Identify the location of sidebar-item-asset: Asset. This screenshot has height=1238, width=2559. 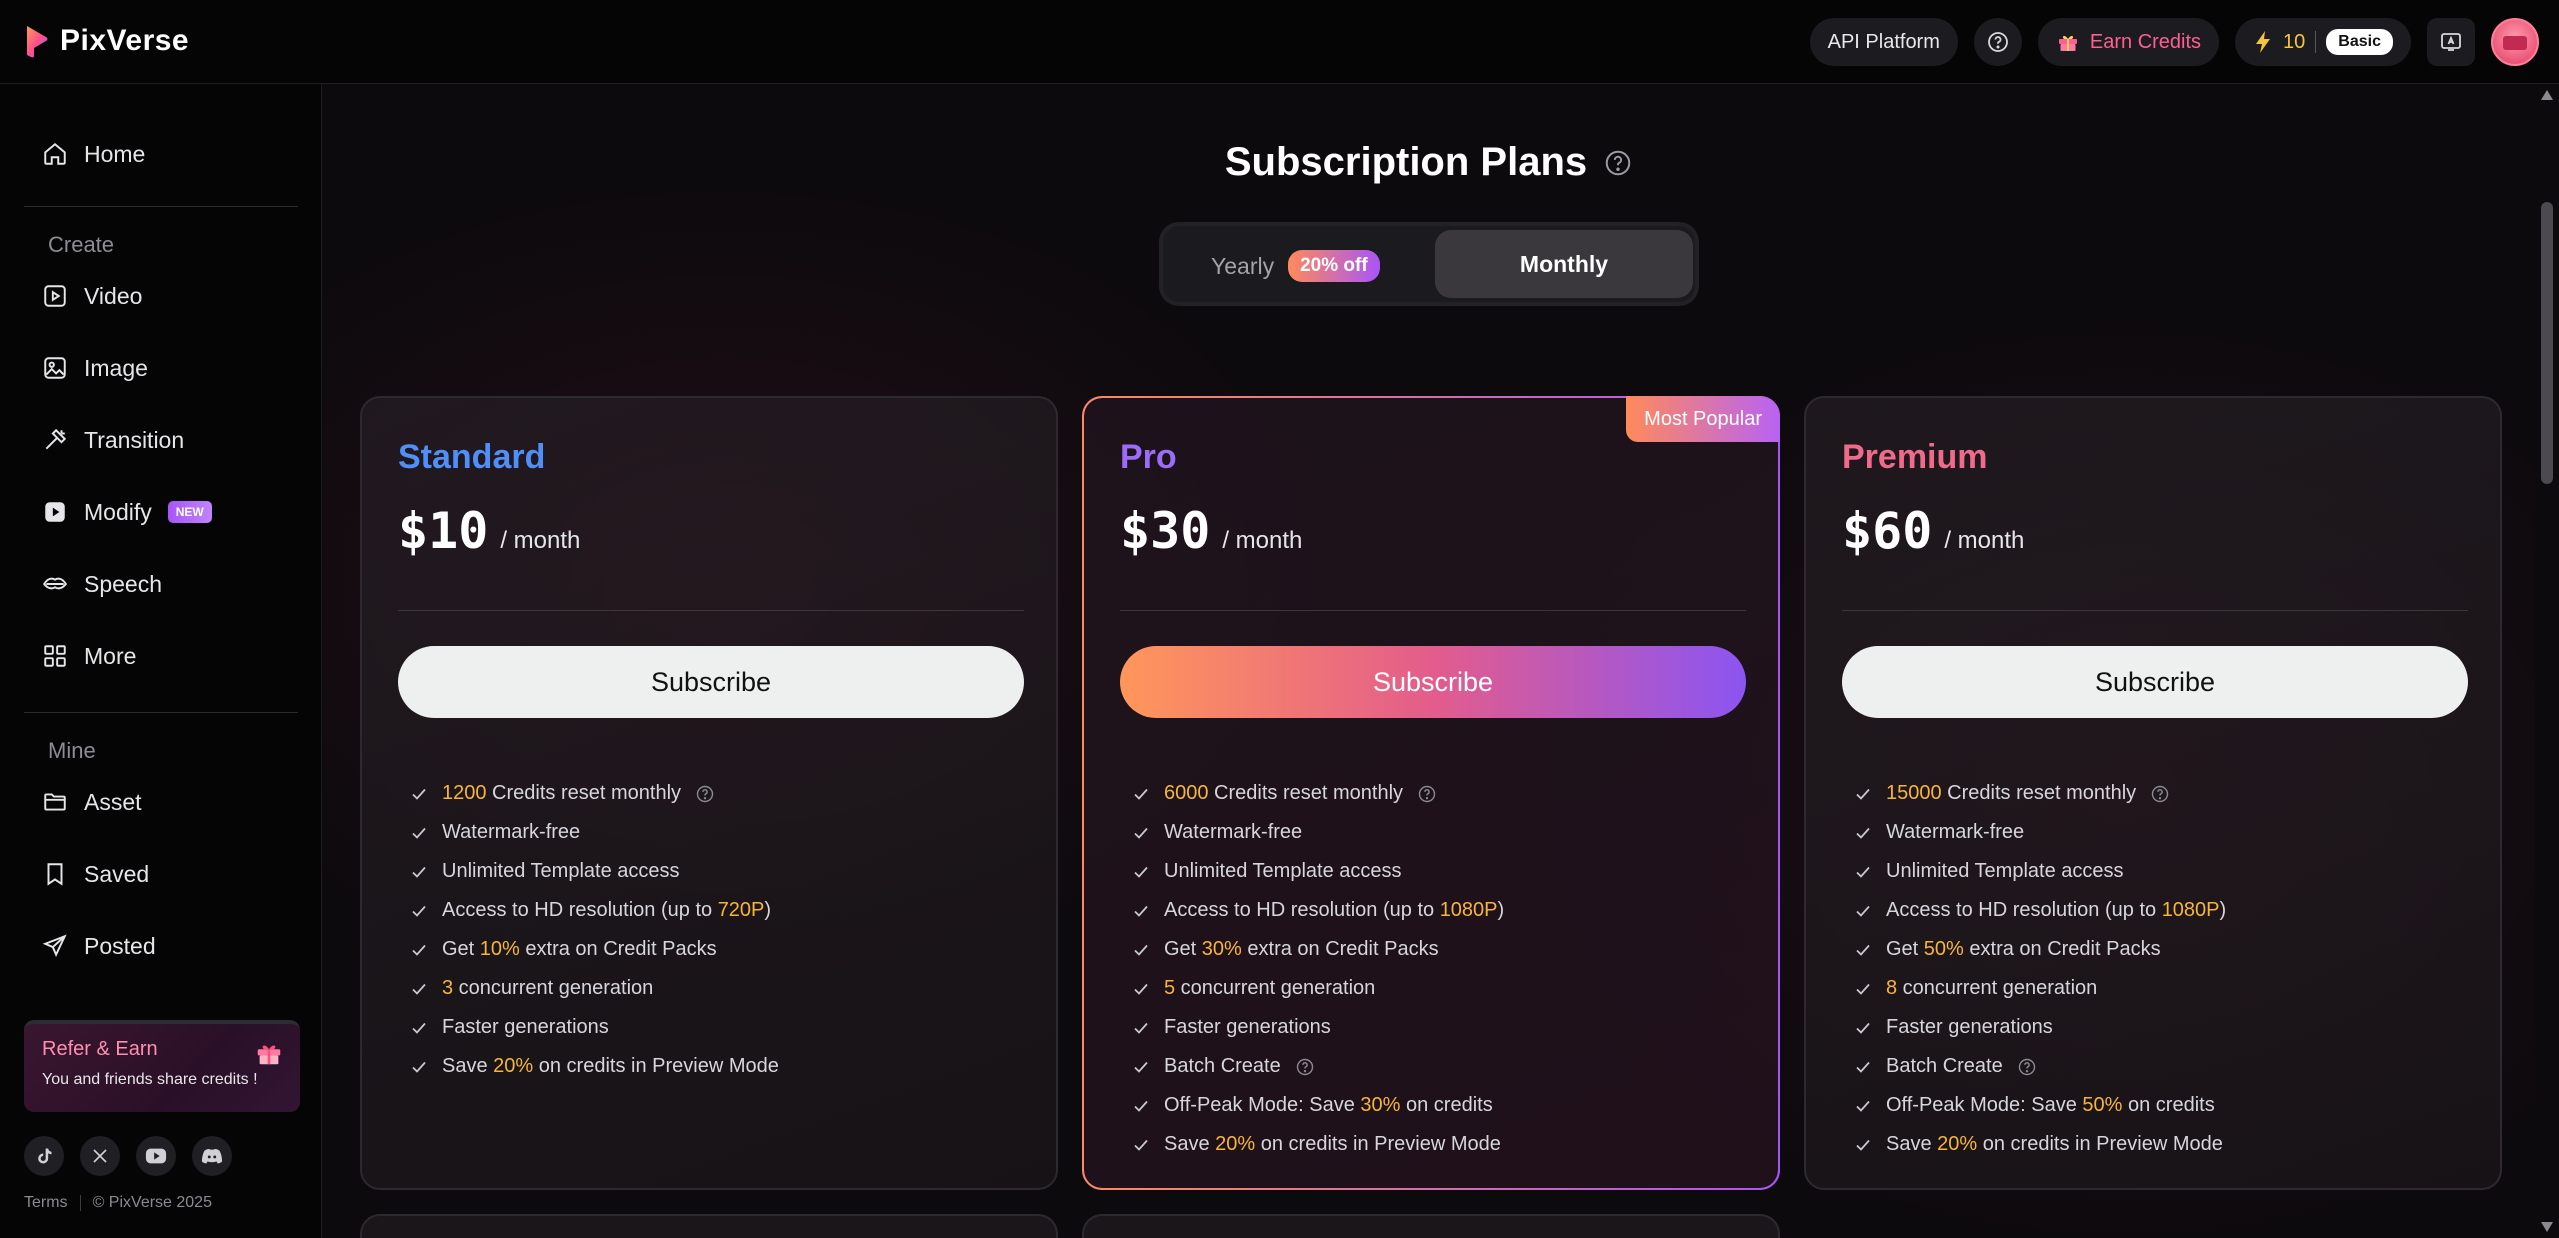
(164, 802).